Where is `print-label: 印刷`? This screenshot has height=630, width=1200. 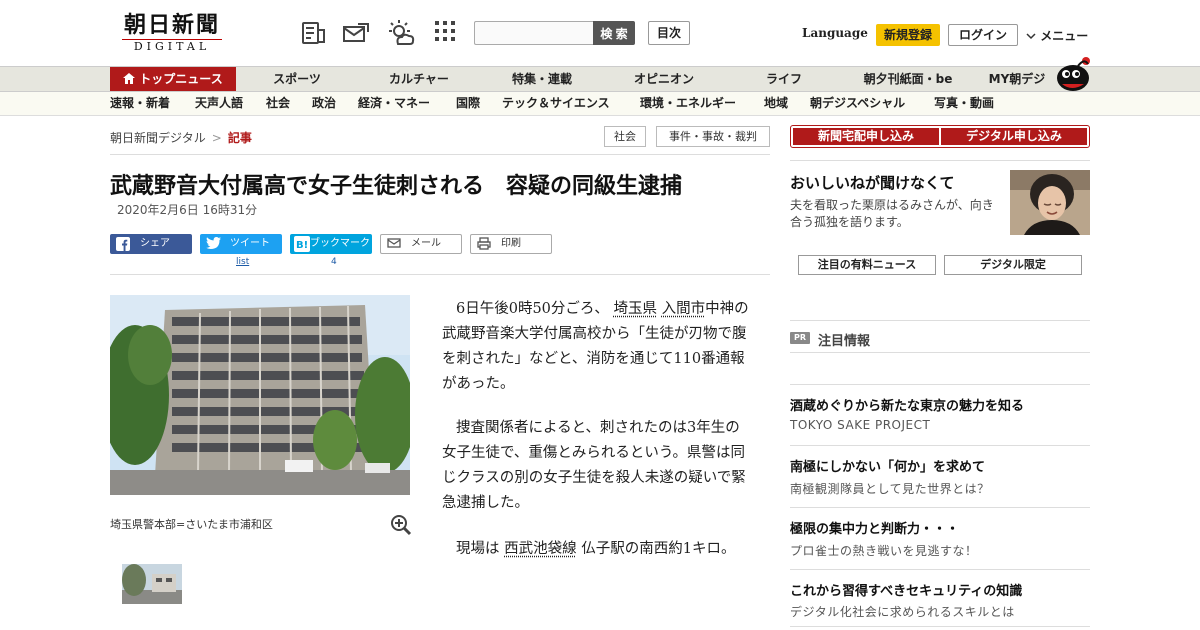
print-label: 印刷 is located at coordinates (511, 243).